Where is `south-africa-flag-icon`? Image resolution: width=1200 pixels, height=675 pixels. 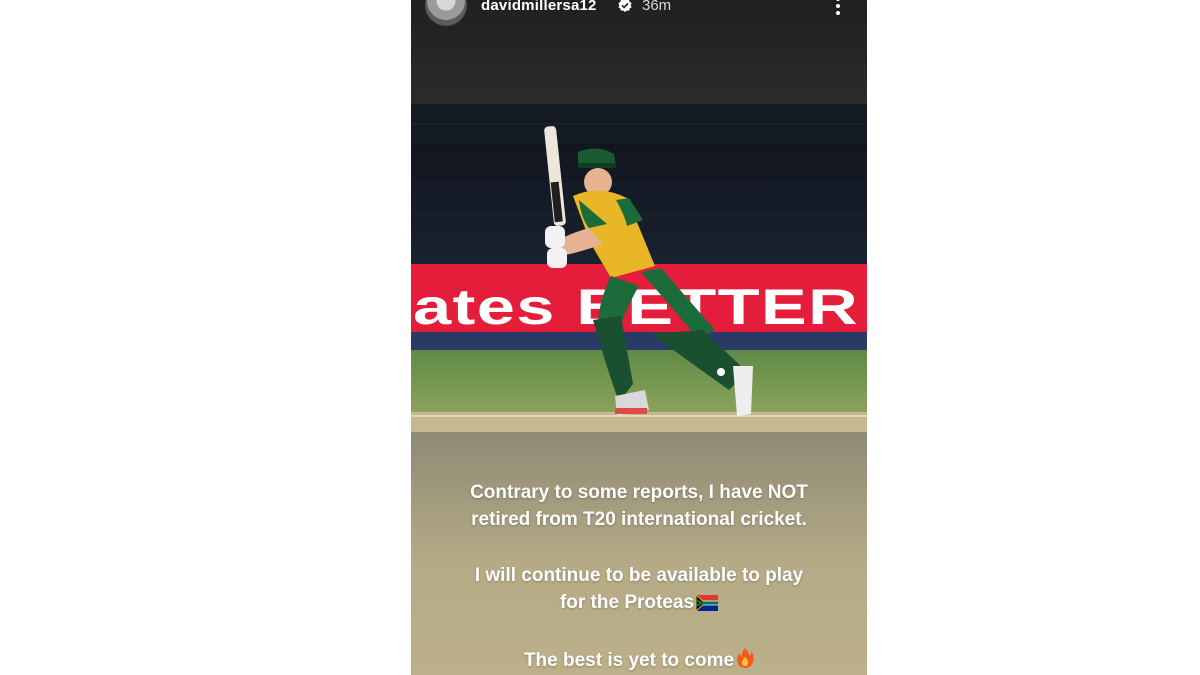 south-africa-flag-icon is located at coordinates (707, 603).